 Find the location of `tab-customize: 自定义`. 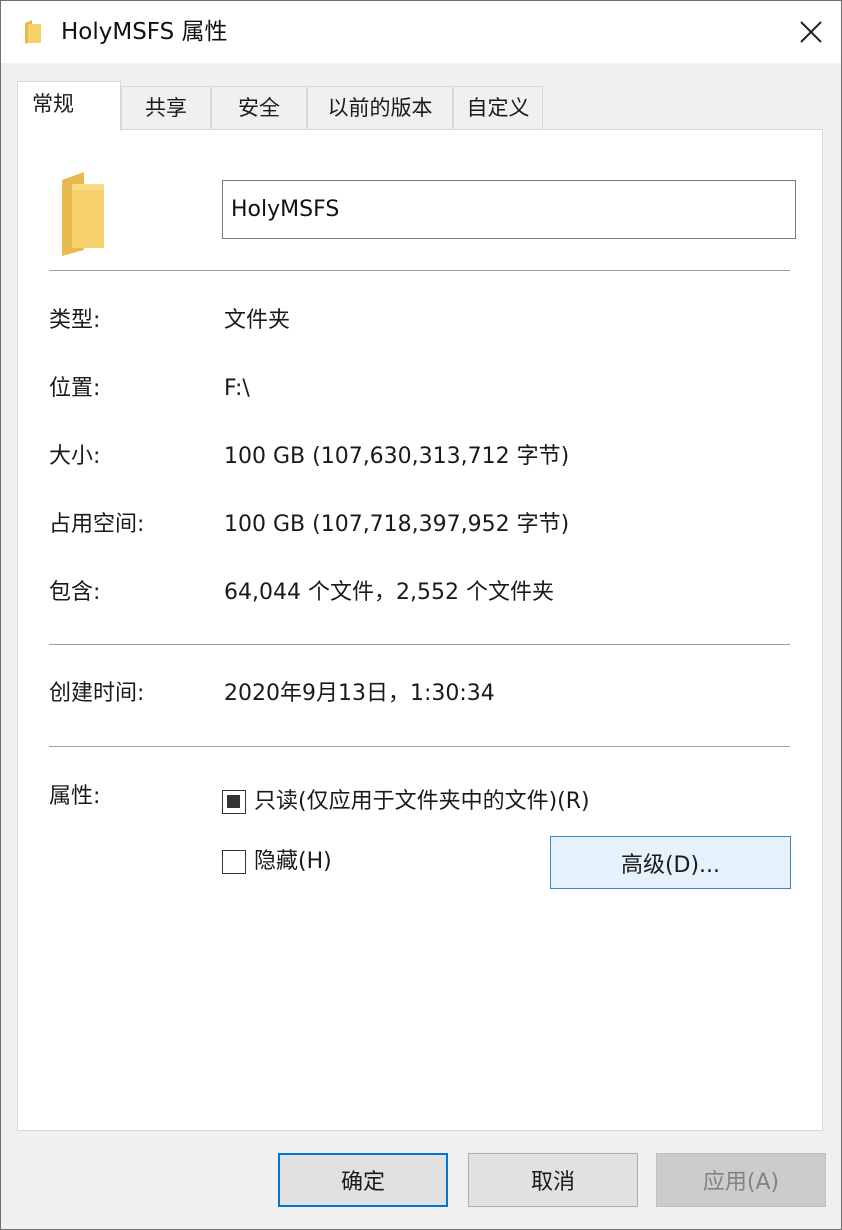

tab-customize: 自定义 is located at coordinates (498, 108).